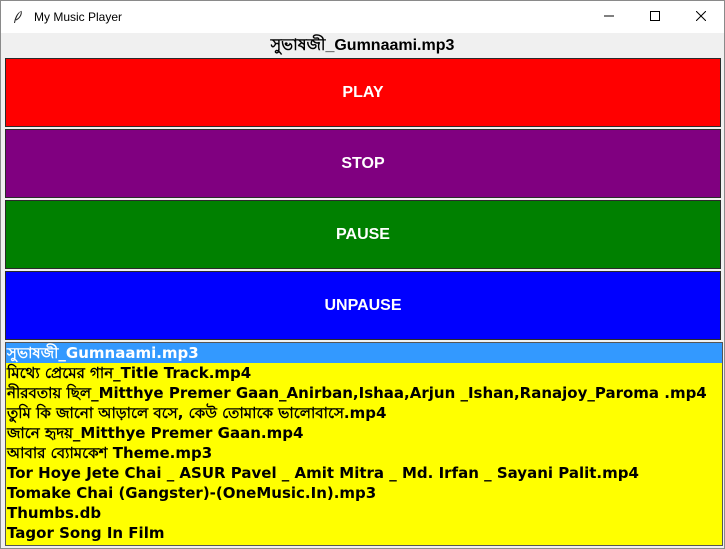 The width and height of the screenshot is (725, 549). I want to click on playlist-item: Tomake Chai (Gangster)-(OneMusic.In).mp3, so click(364, 493).